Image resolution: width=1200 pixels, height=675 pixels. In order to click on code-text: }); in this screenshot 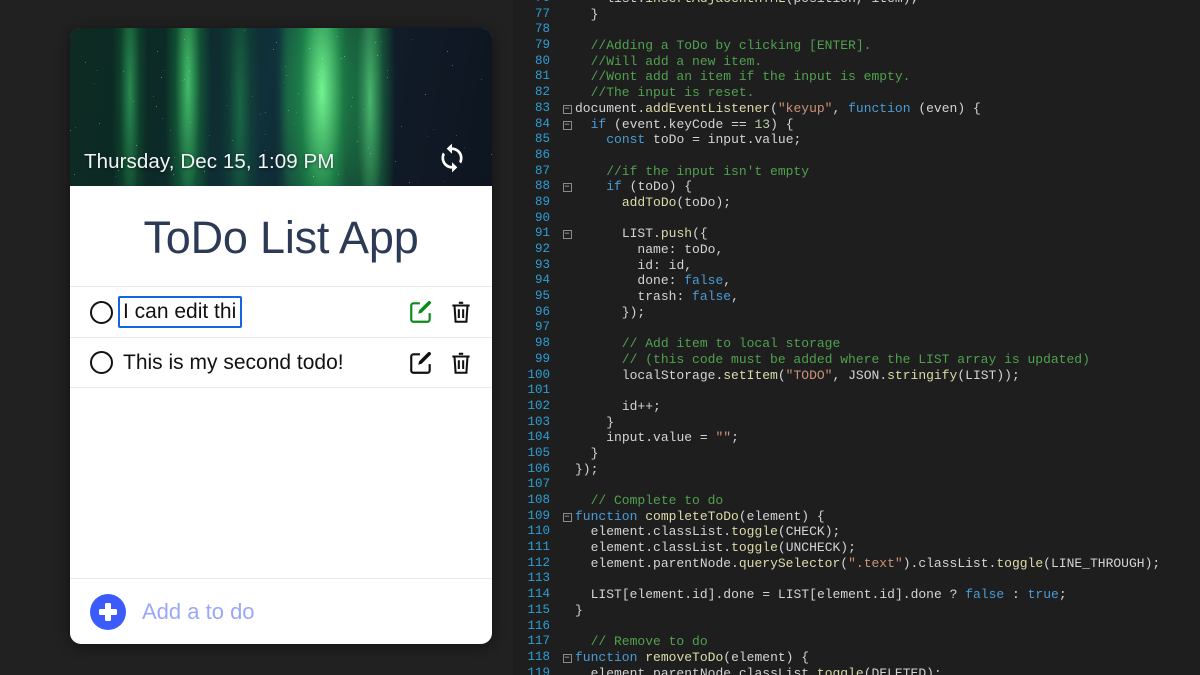, I will do `click(610, 312)`.